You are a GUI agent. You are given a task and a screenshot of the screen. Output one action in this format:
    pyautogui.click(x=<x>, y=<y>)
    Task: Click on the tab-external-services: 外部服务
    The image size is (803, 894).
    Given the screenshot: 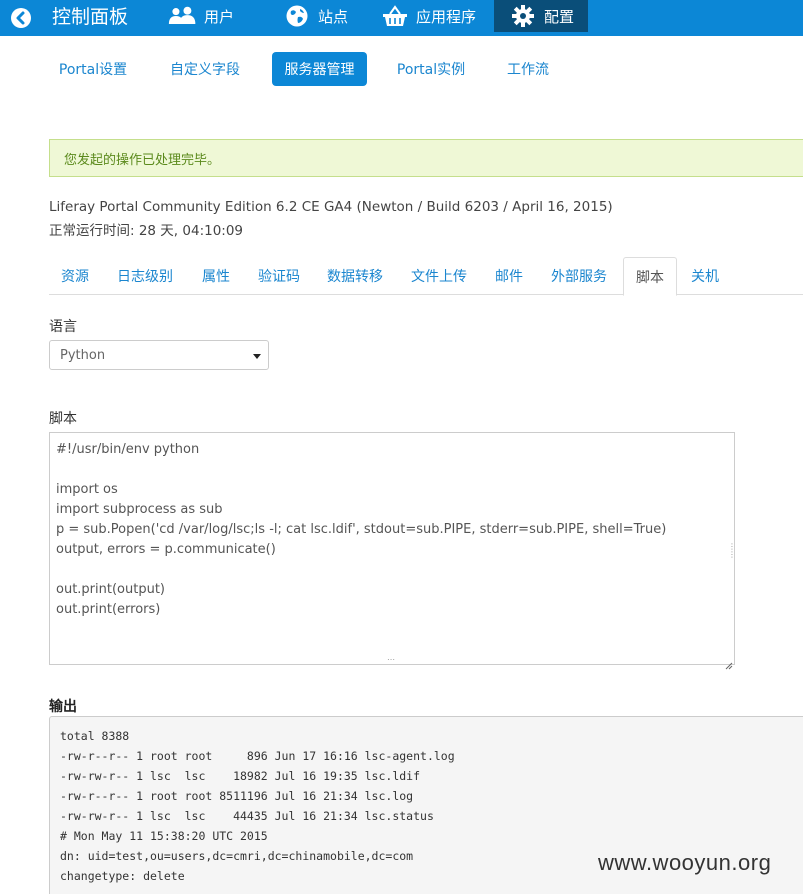 What is the action you would take?
    pyautogui.click(x=579, y=276)
    